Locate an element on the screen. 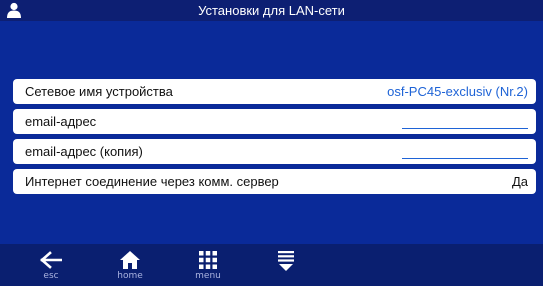 Image resolution: width=543 pixels, height=286 pixels. setting-row-email: email-адрес is located at coordinates (274, 121).